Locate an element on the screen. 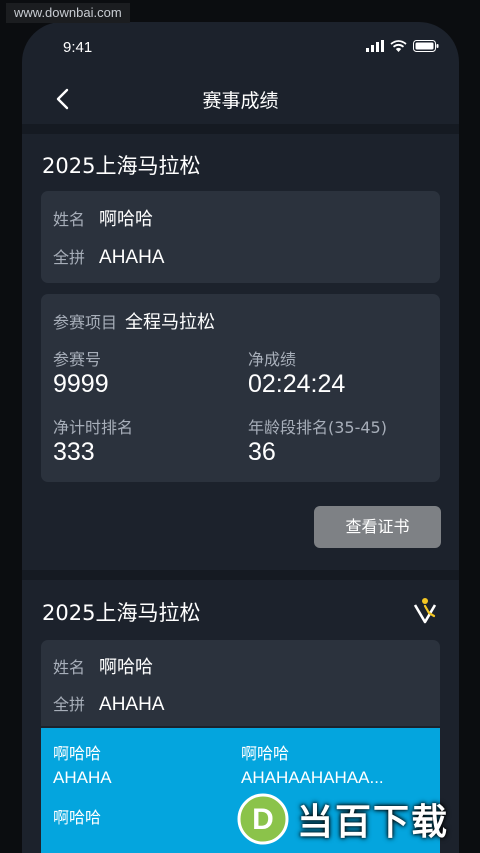 The image size is (480, 853). brand-watermark: D 当百下载 is located at coordinates (358, 819).